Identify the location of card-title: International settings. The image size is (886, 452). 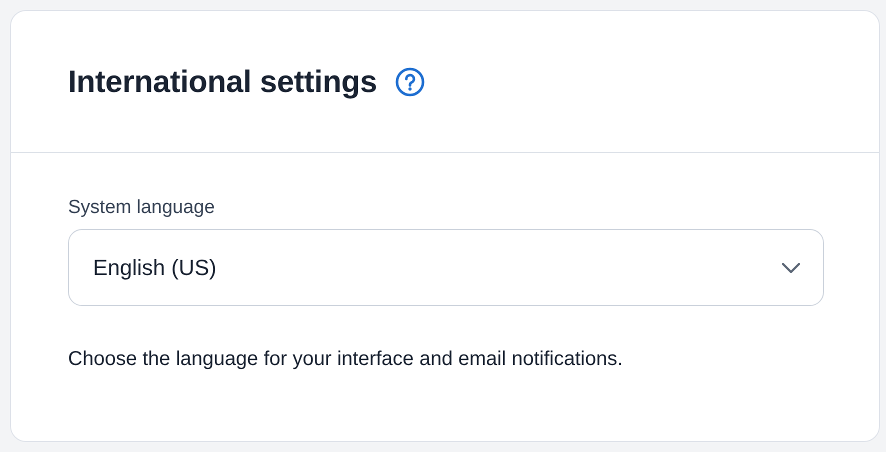
(223, 82).